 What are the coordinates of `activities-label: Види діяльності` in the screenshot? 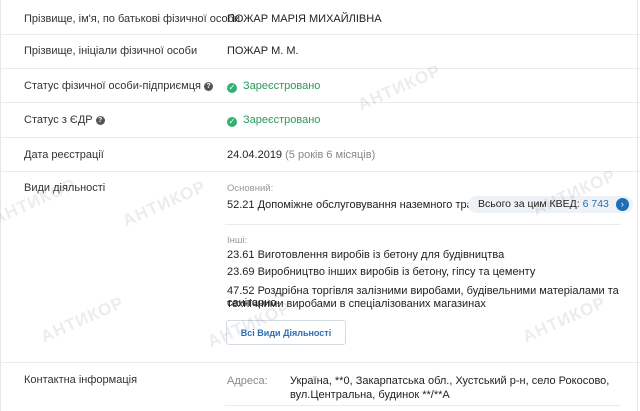 It's located at (65, 188).